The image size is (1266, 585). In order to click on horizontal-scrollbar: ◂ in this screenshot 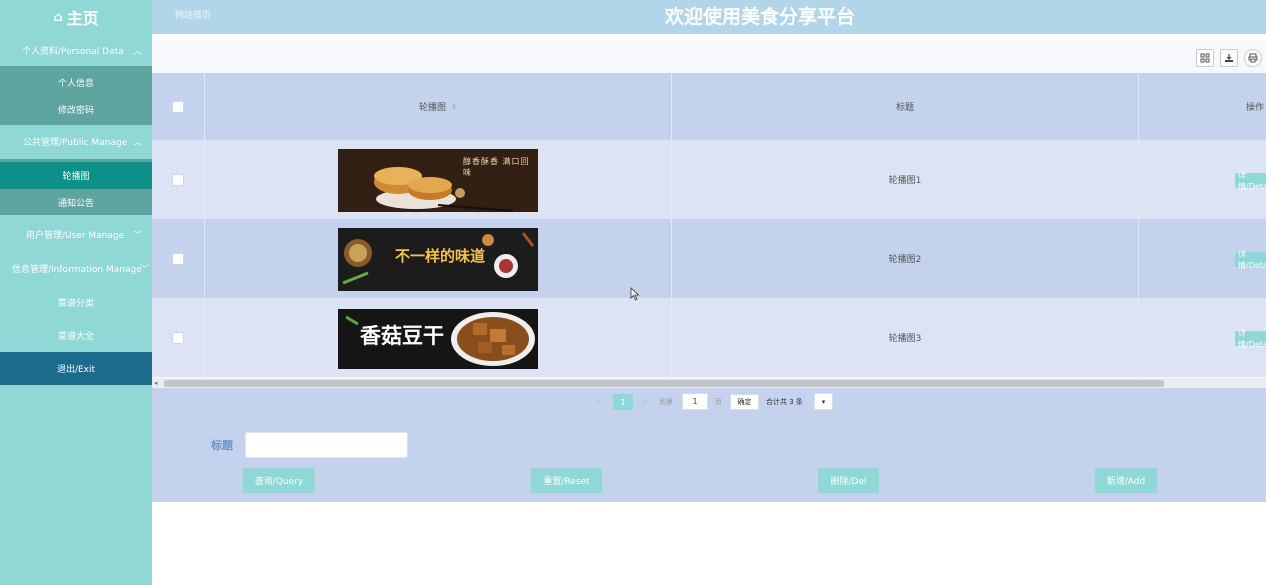, I will do `click(709, 383)`.